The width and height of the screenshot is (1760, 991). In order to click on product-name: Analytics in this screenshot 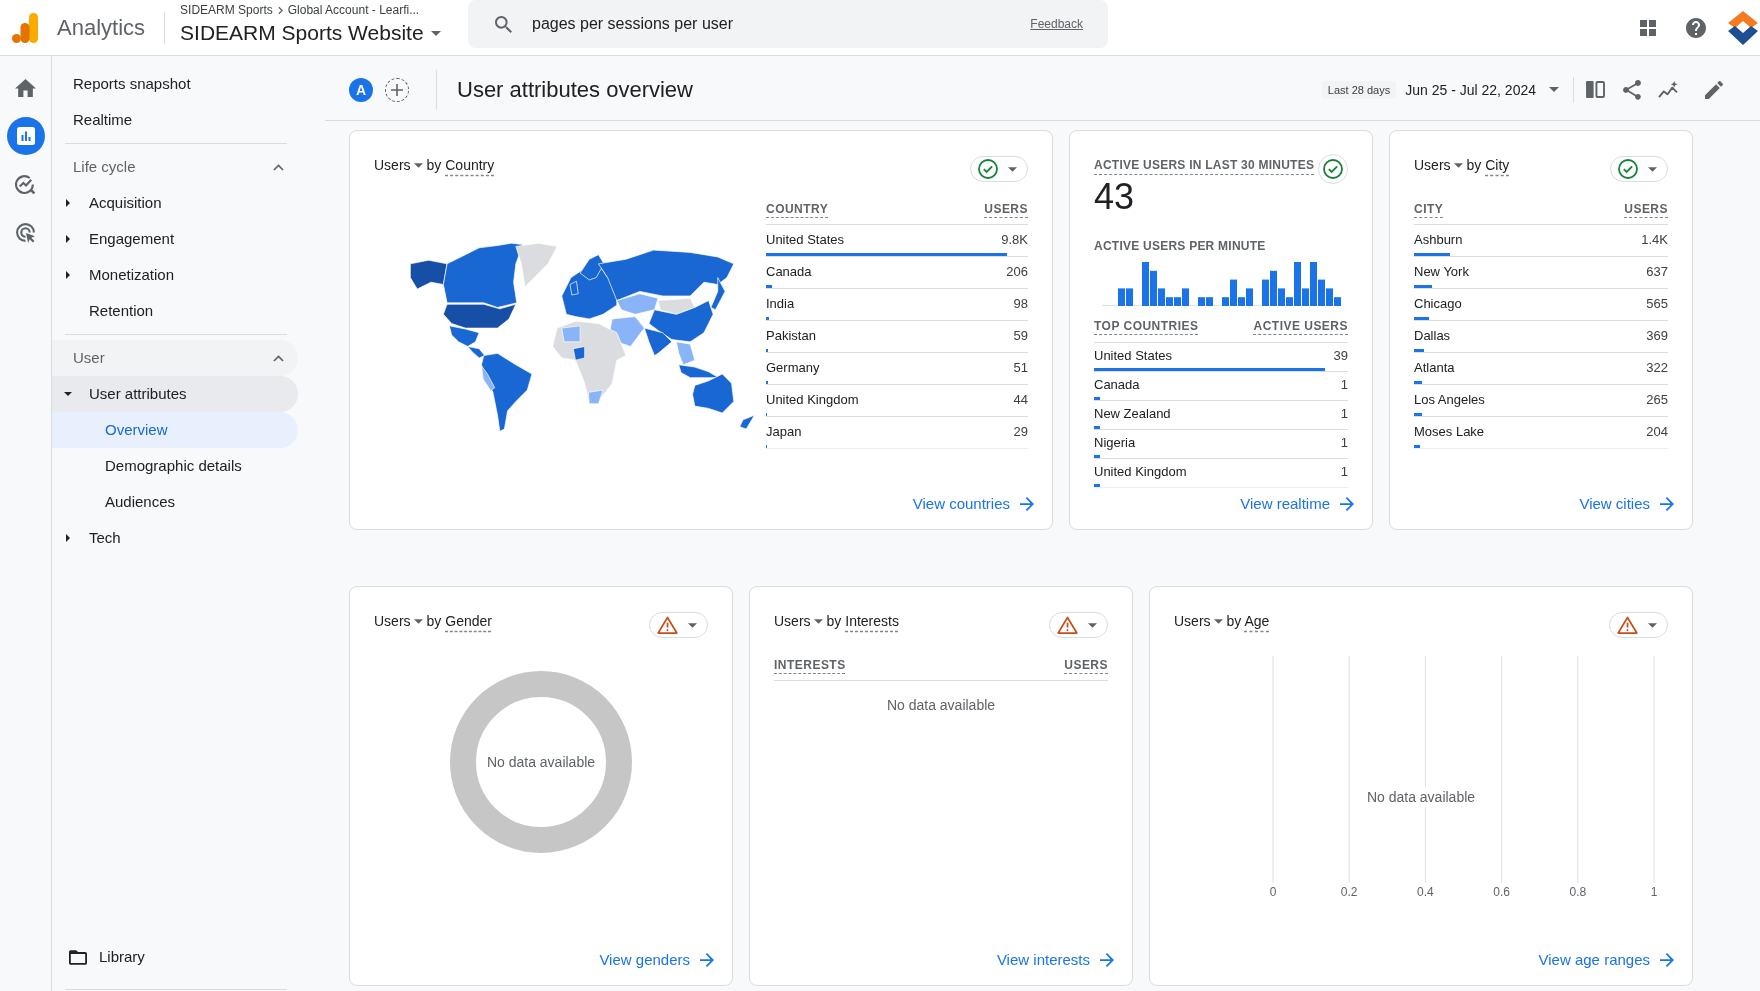, I will do `click(101, 27)`.